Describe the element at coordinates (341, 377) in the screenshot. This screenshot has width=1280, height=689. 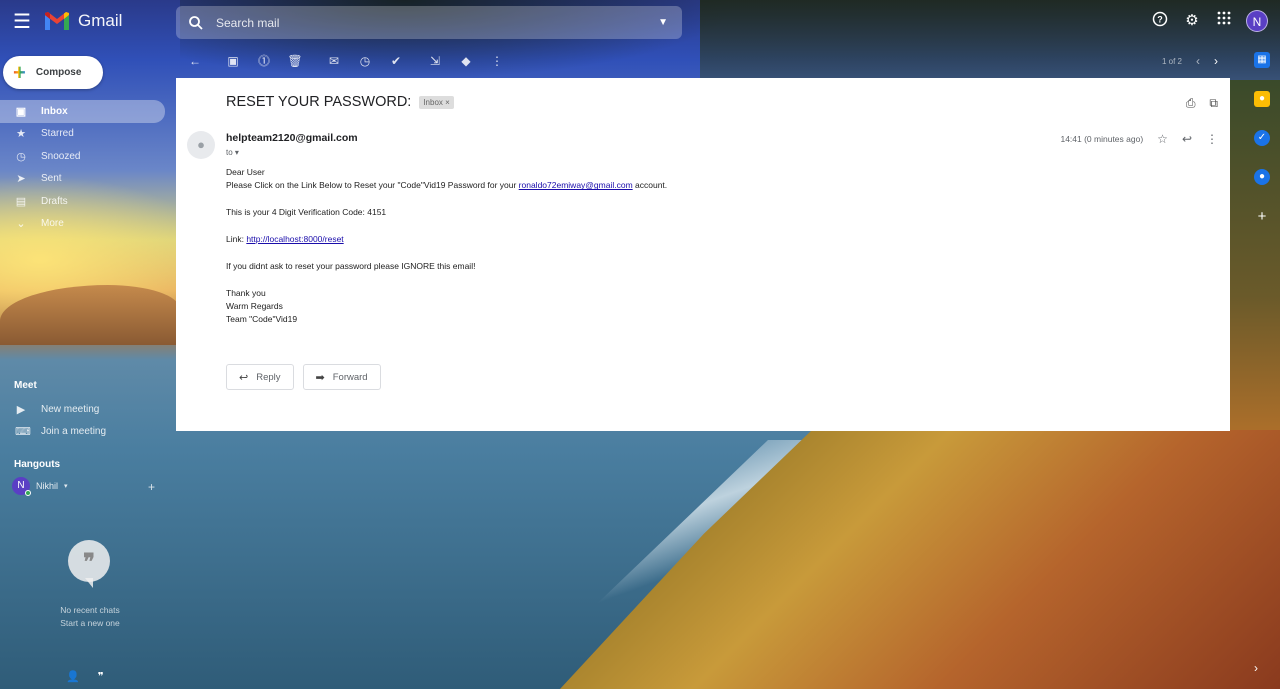
I see `forward-button: ➡ Forward` at that location.